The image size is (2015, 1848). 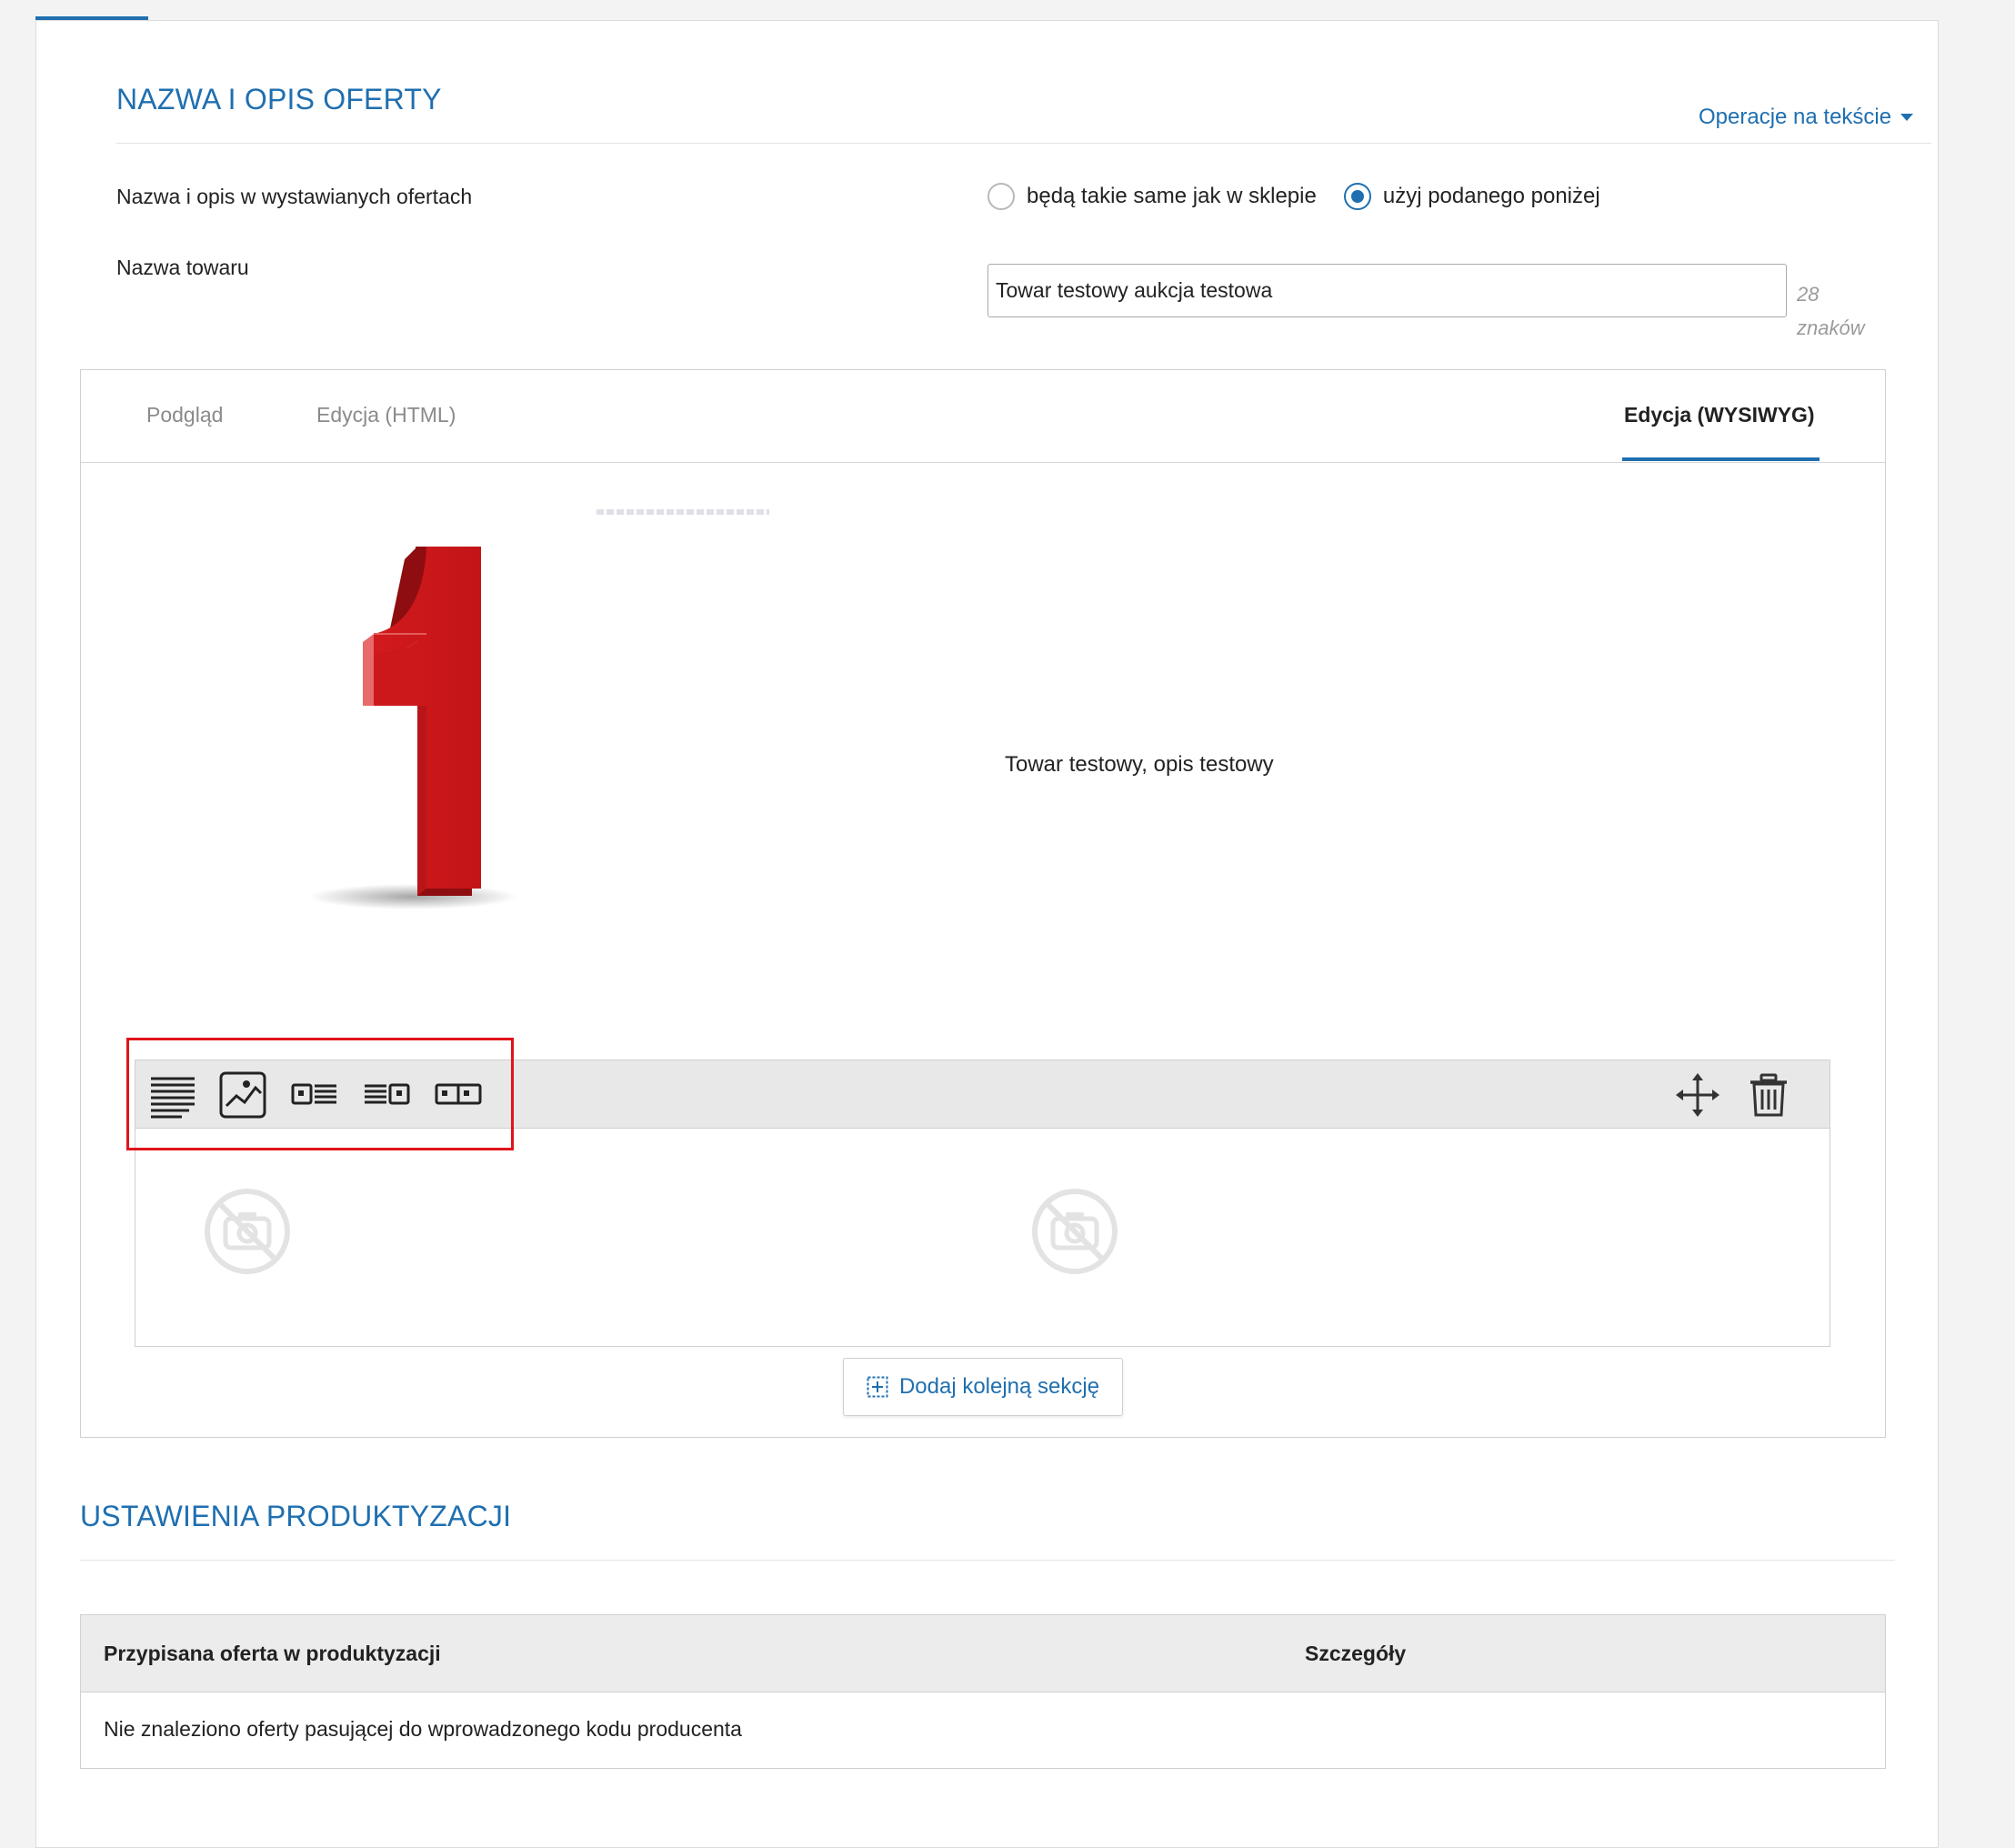 I want to click on add-section-label: Dodaj kolejną sekcję, so click(x=999, y=1386).